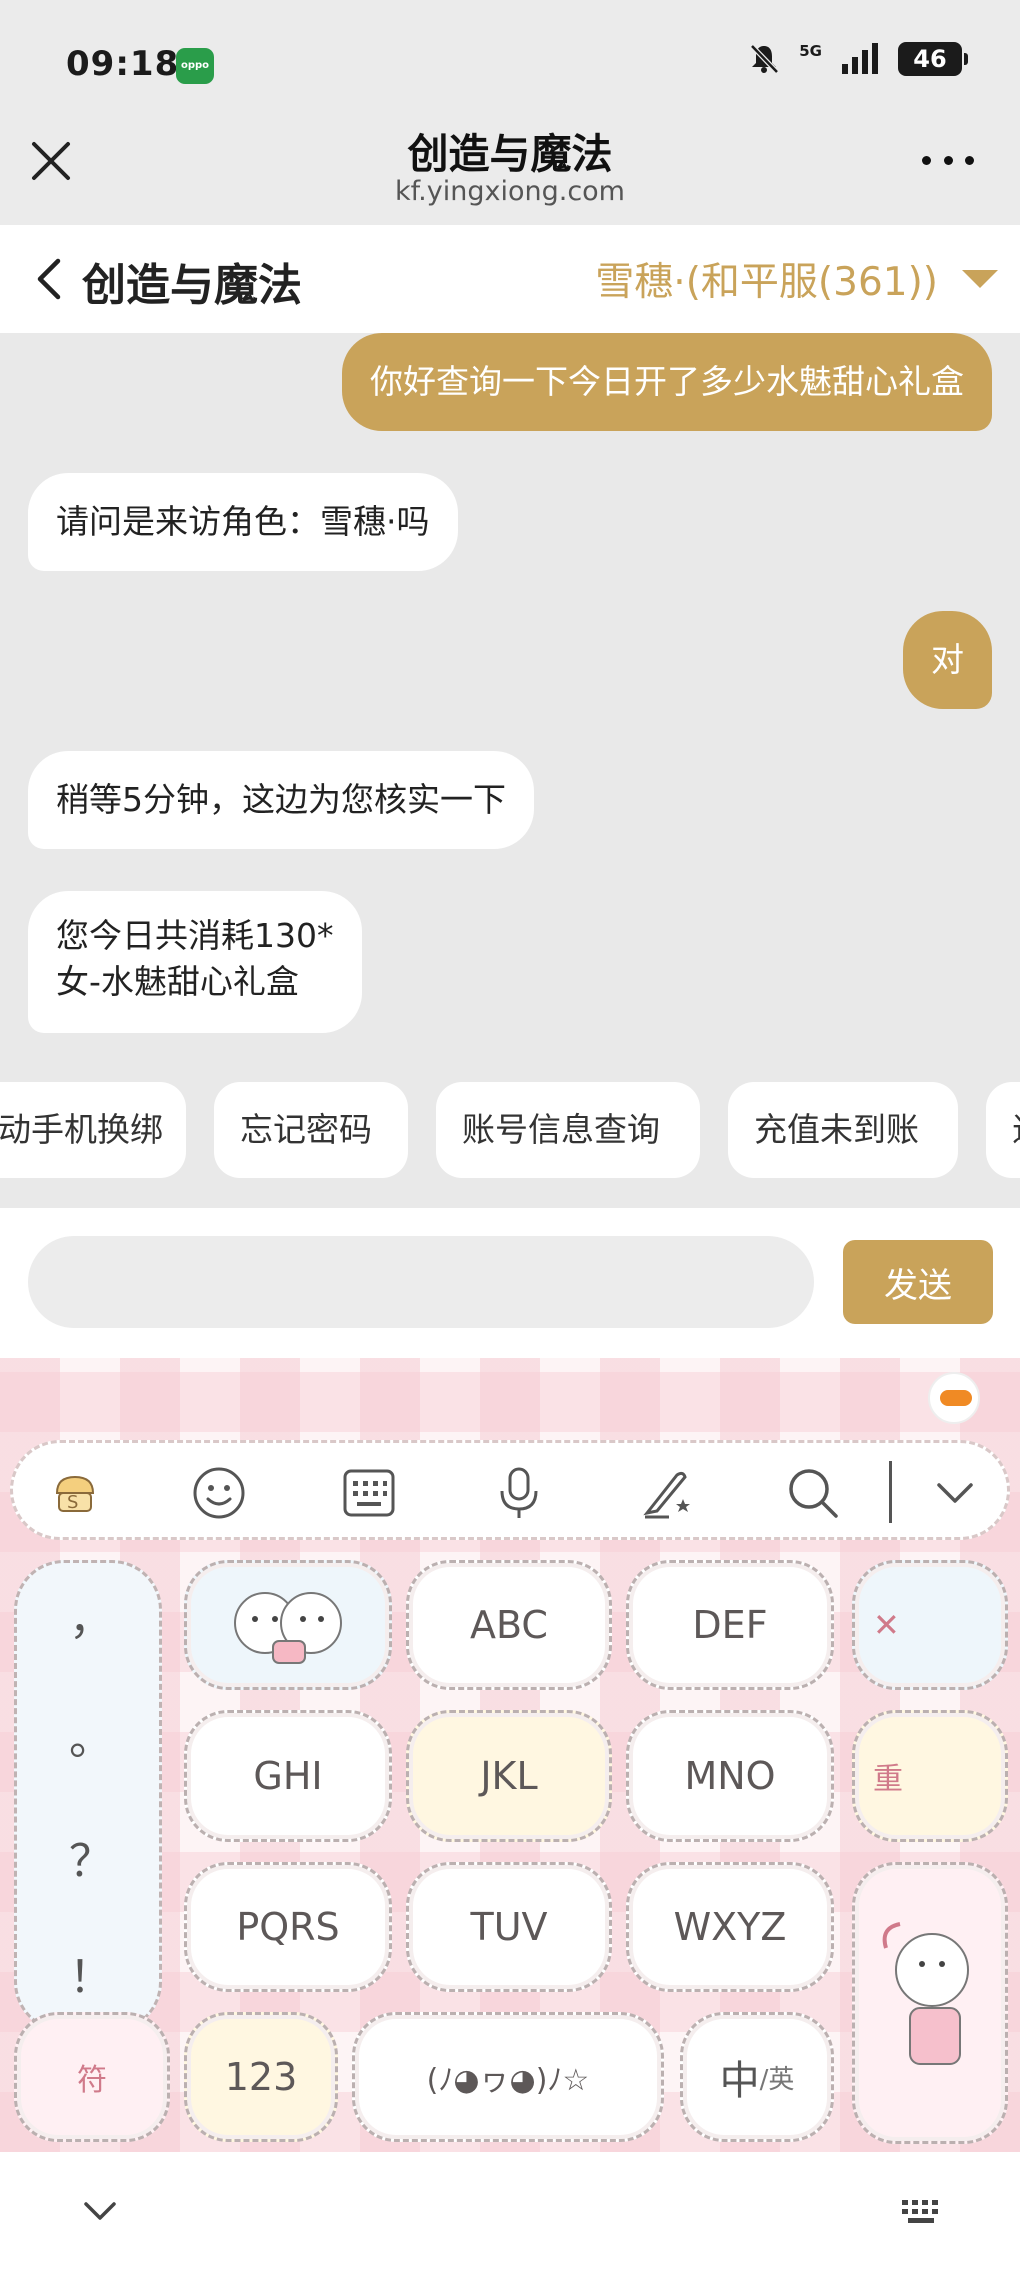  Describe the element at coordinates (100, 2211) in the screenshot. I see `hide-keyboard-icon` at that location.